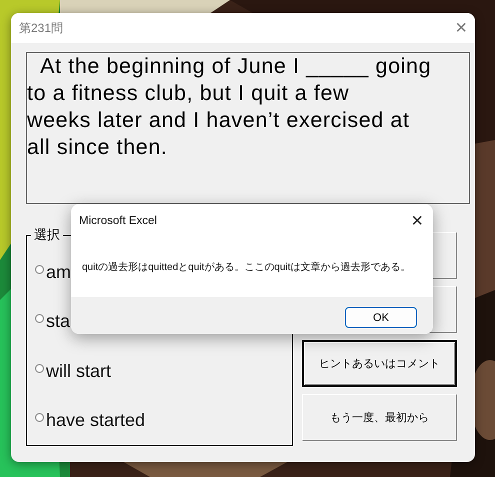  I want to click on command-button: もう一度、最初から, so click(379, 417).